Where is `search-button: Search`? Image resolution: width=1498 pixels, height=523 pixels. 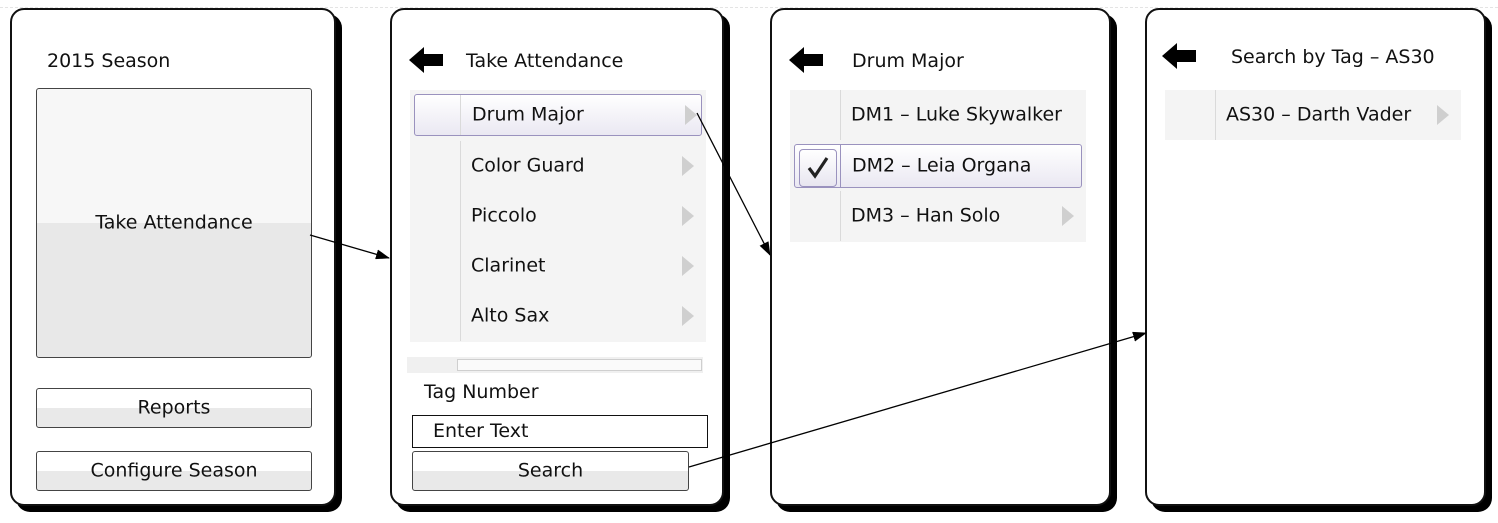
search-button: Search is located at coordinates (550, 471).